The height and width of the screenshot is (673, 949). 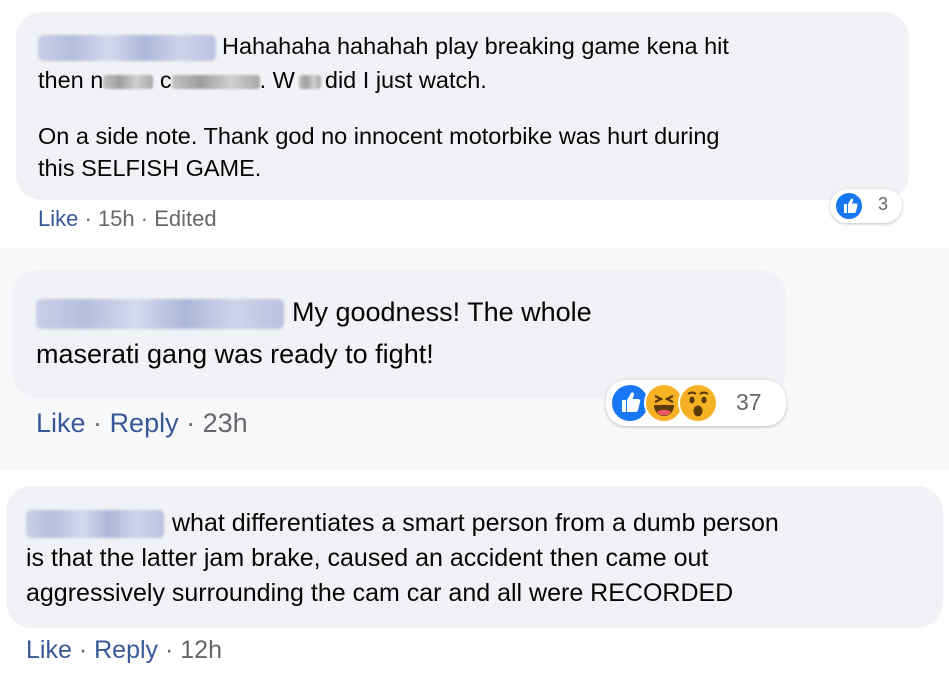 I want to click on comment-text-line: this SELFISH GAME., so click(x=149, y=168).